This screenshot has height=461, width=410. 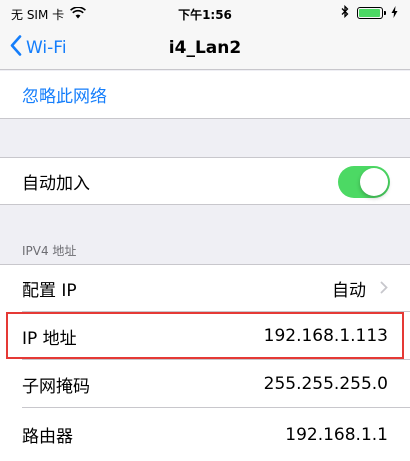 What do you see at coordinates (49, 291) in the screenshot?
I see `configure-ip-label: 配置 IP` at bounding box center [49, 291].